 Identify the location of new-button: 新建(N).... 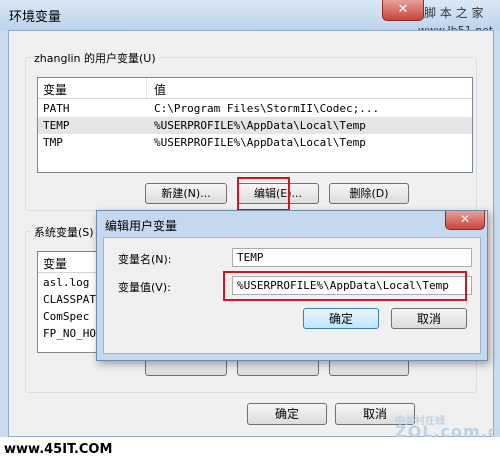
(186, 193).